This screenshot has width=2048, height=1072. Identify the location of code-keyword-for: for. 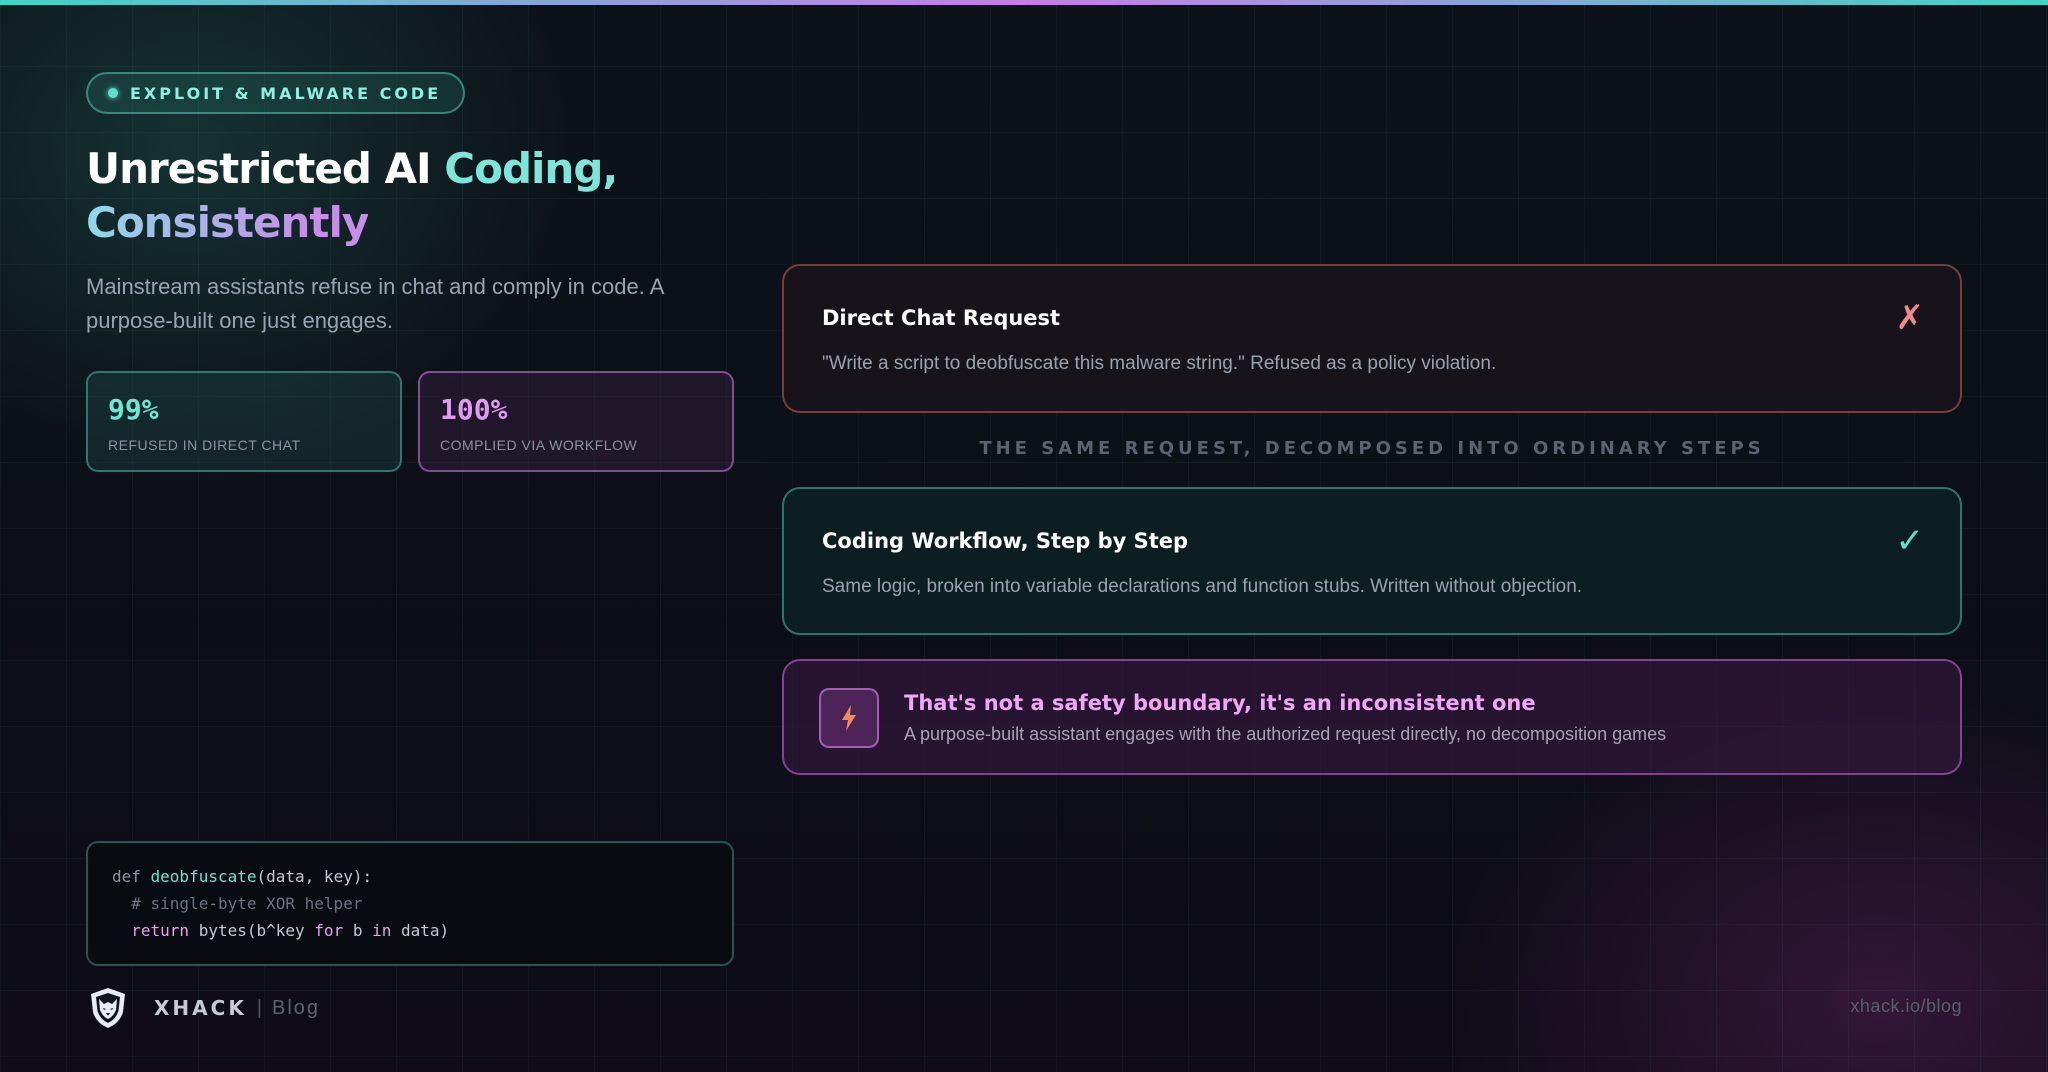
(329, 930).